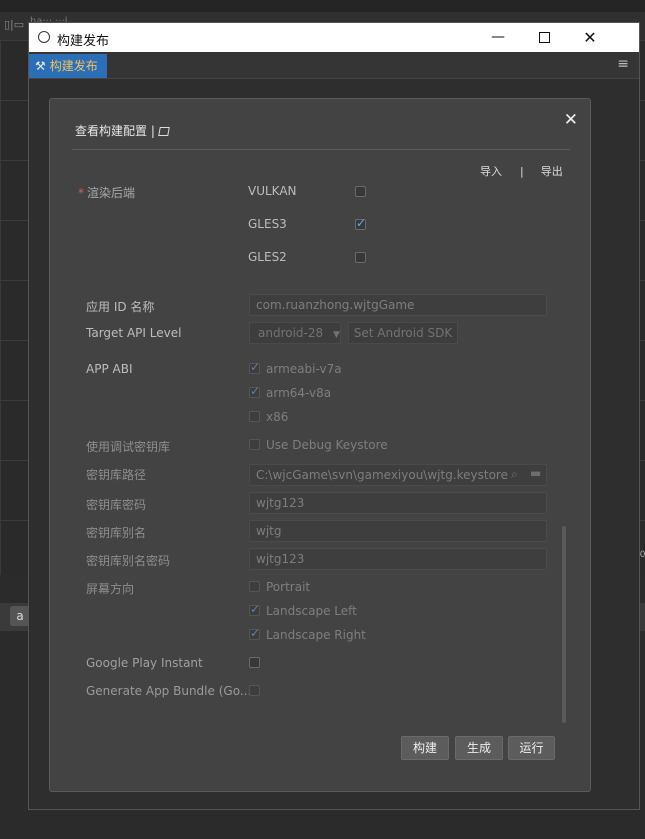 This screenshot has width=645, height=839. What do you see at coordinates (110, 589) in the screenshot?
I see `orientation-label: 屏幕方向` at bounding box center [110, 589].